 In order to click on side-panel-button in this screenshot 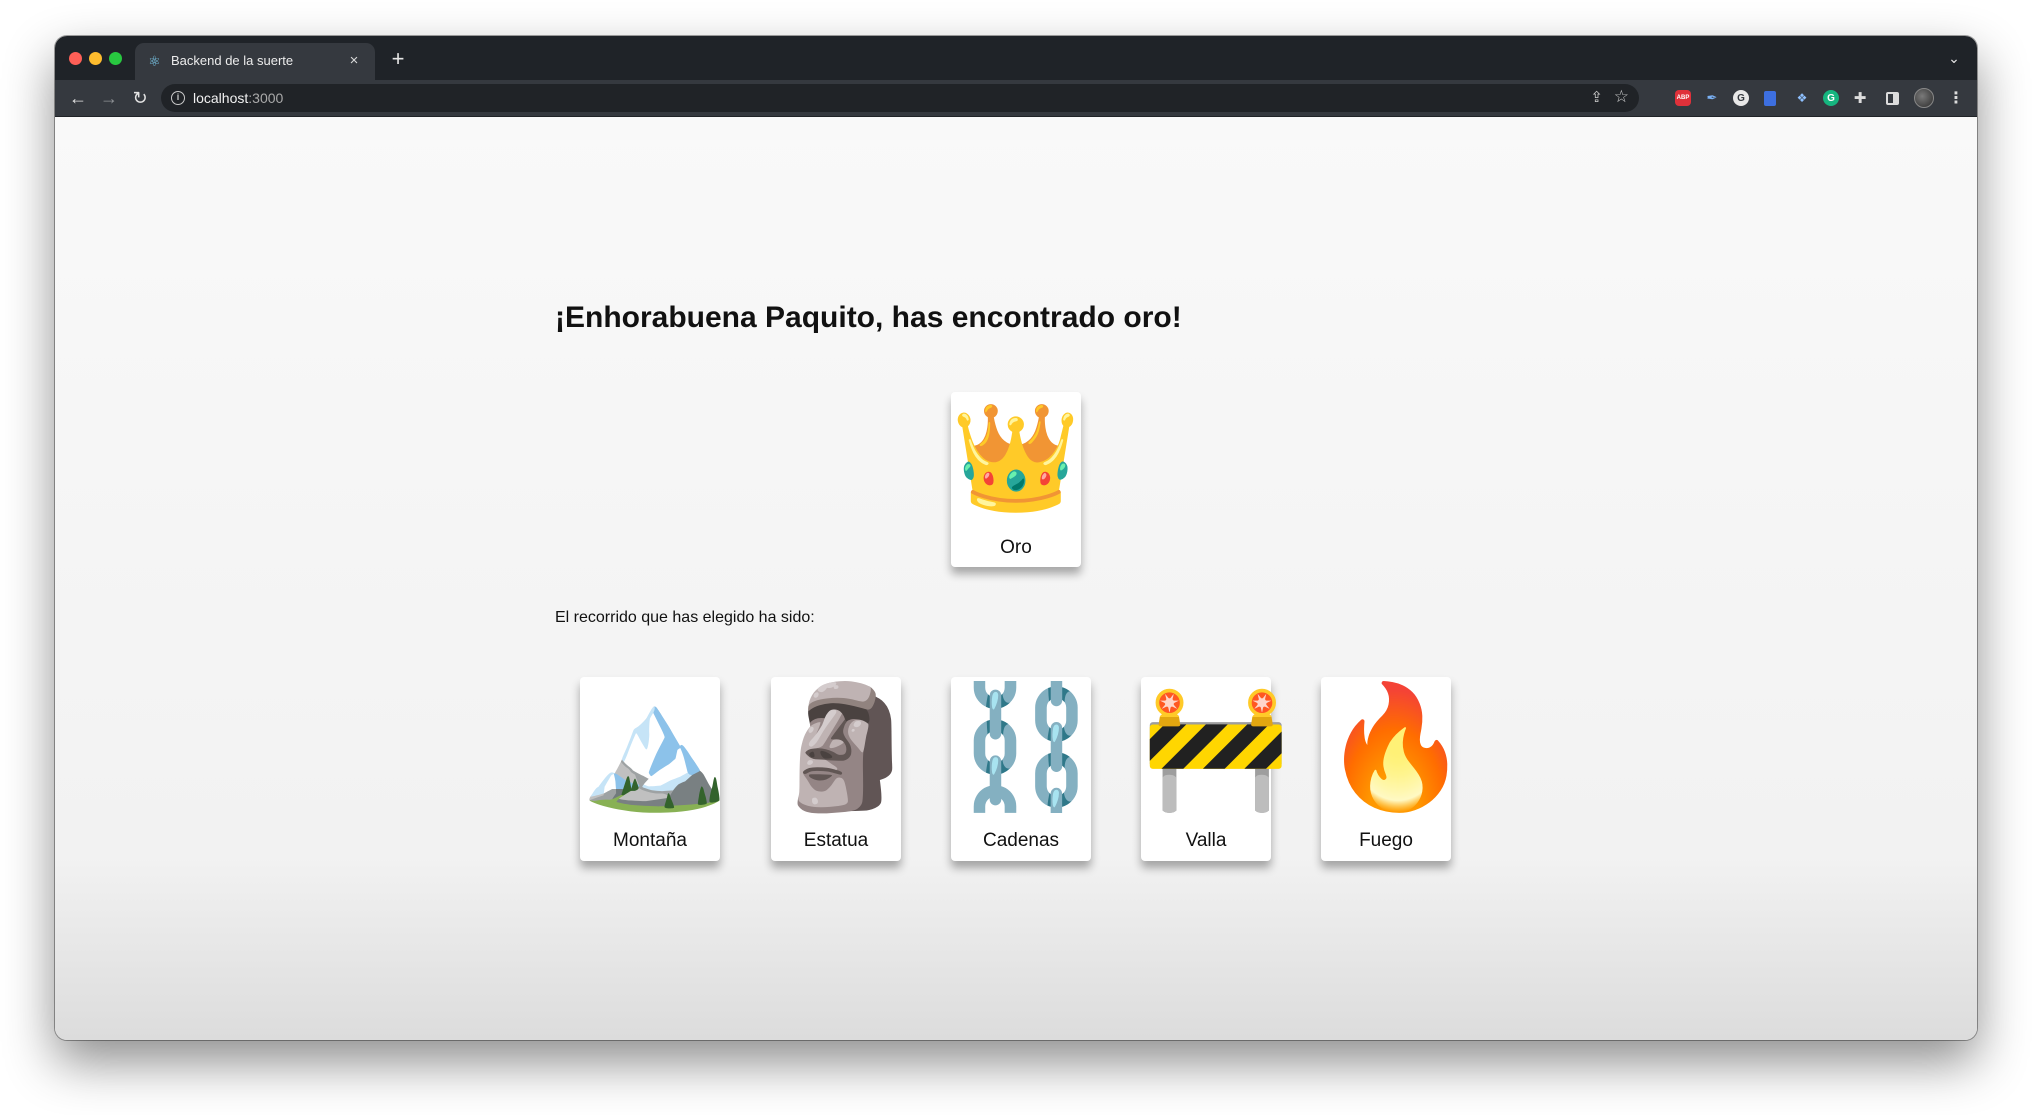, I will do `click(1892, 98)`.